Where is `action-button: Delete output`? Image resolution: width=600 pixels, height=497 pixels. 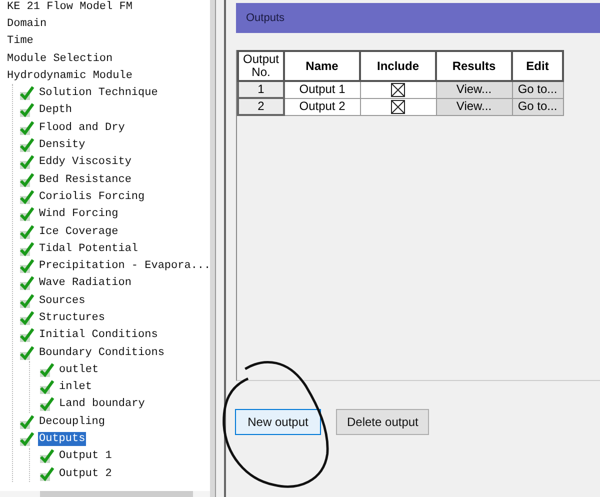 action-button: Delete output is located at coordinates (383, 422).